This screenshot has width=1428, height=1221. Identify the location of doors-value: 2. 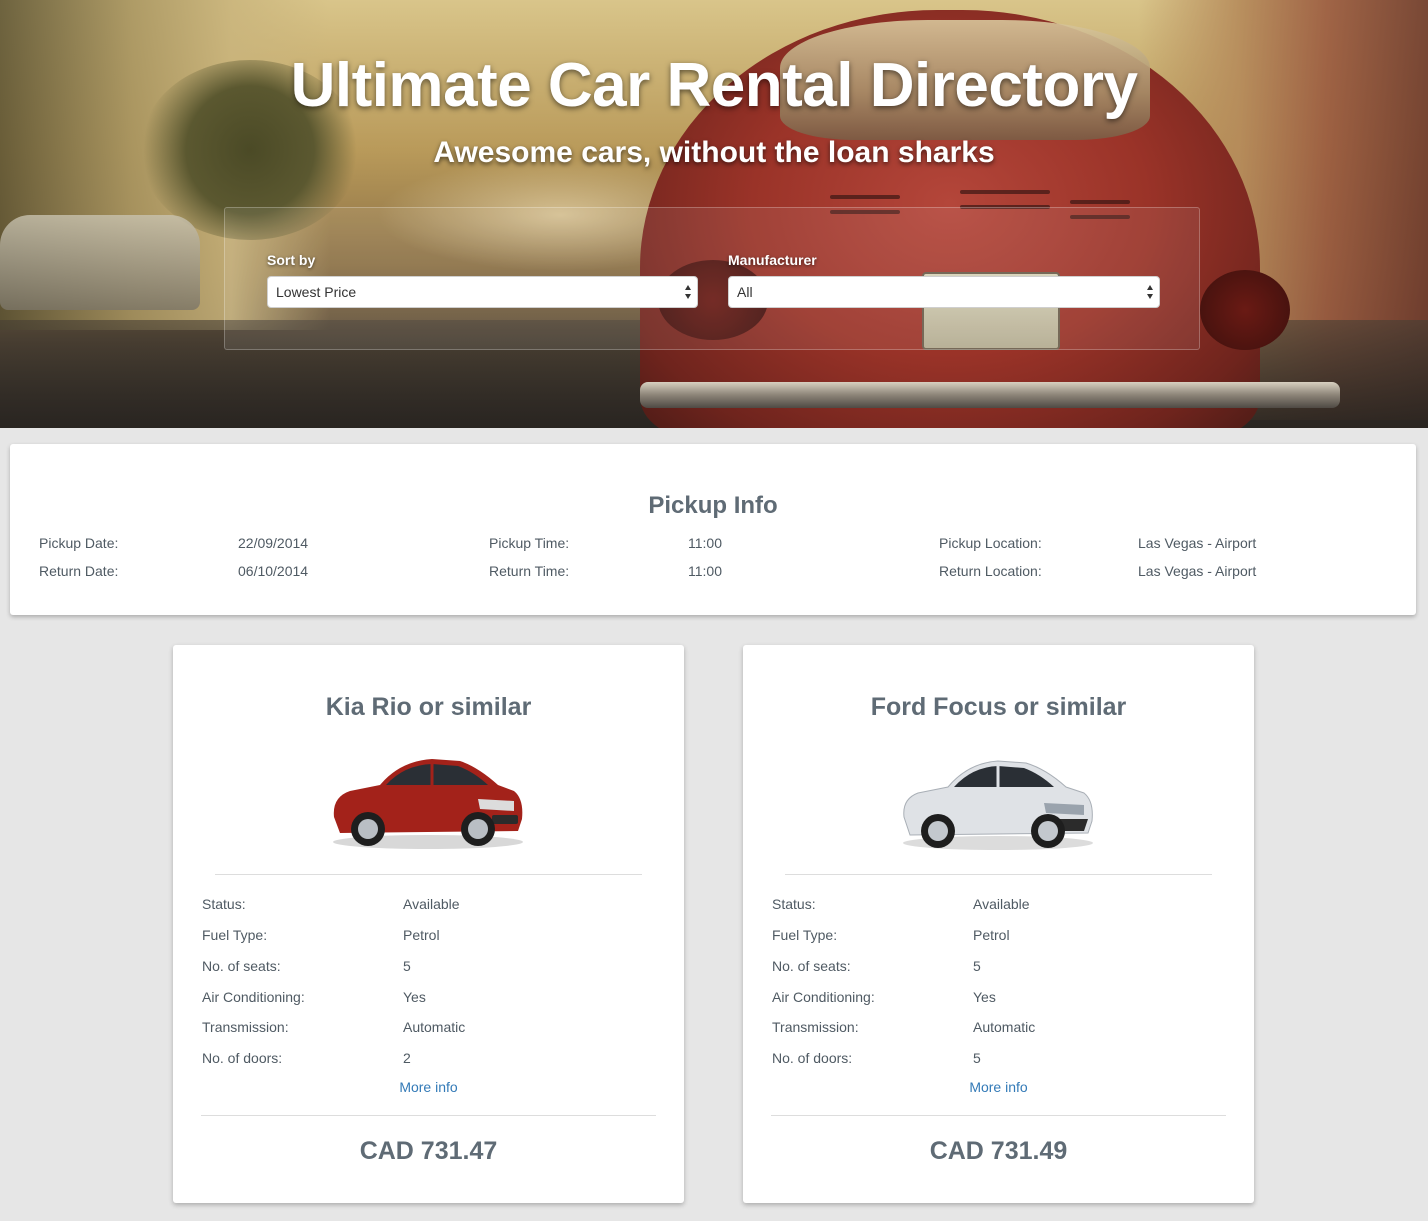
(407, 1058).